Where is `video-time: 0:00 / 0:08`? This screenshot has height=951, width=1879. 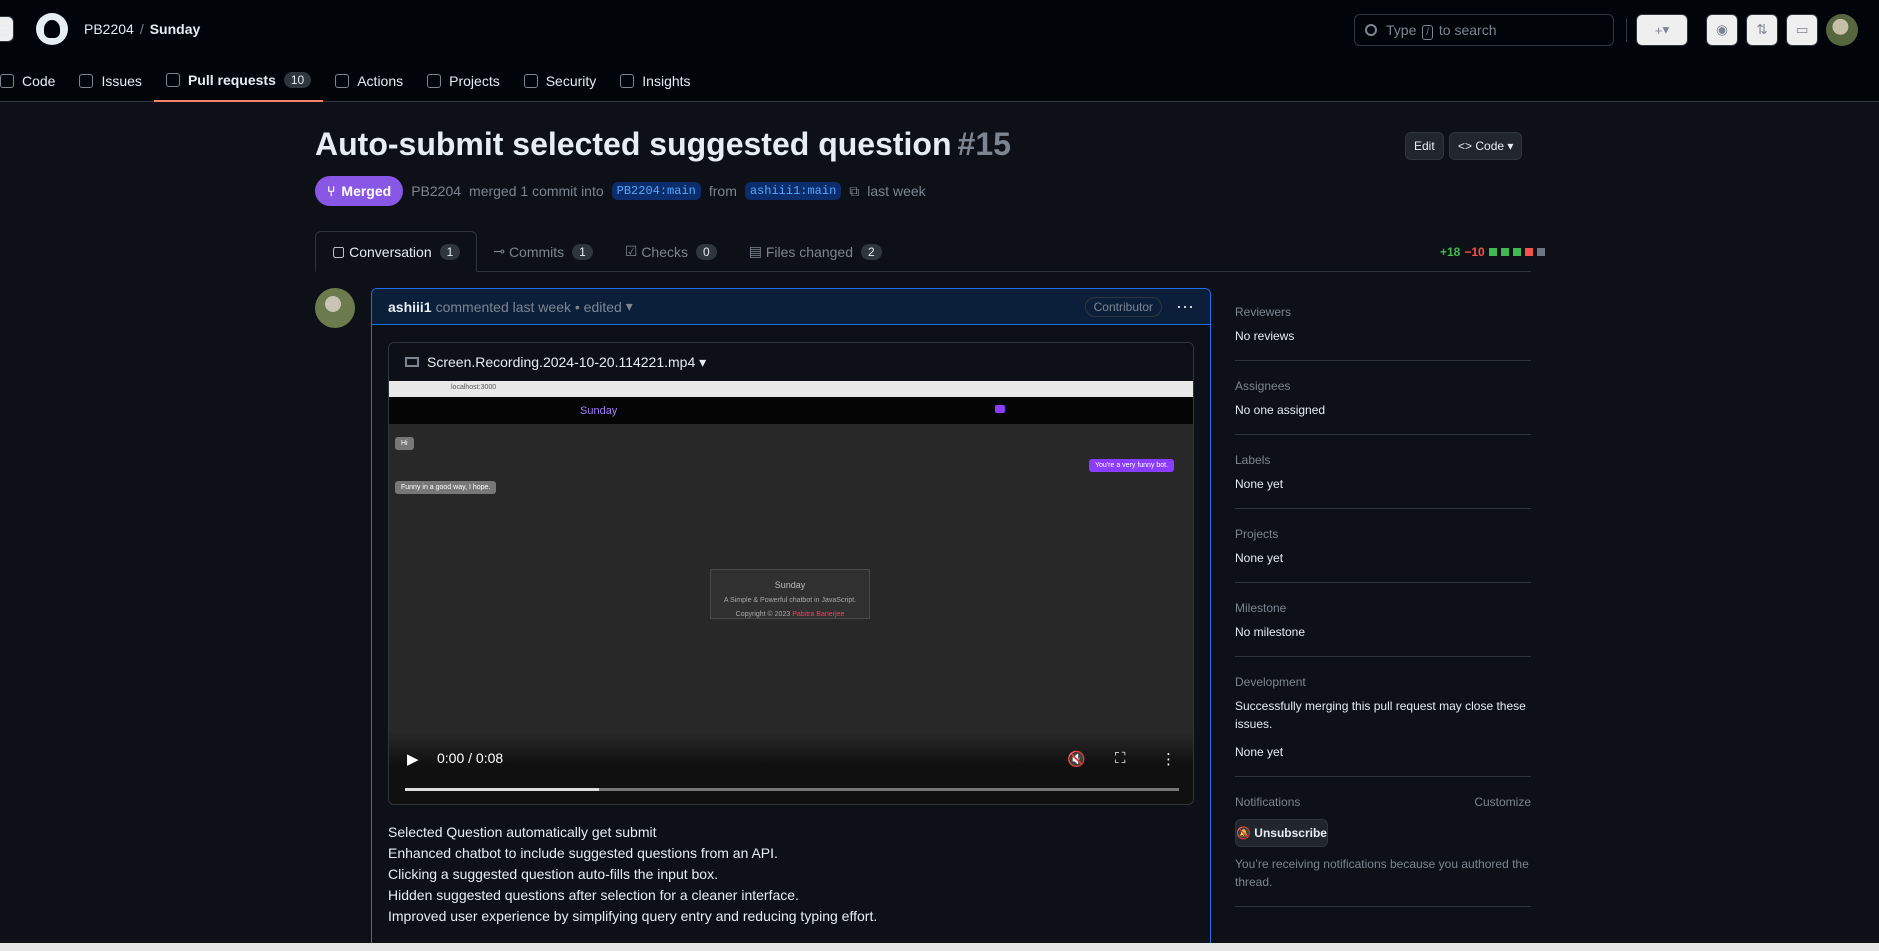 video-time: 0:00 / 0:08 is located at coordinates (470, 758).